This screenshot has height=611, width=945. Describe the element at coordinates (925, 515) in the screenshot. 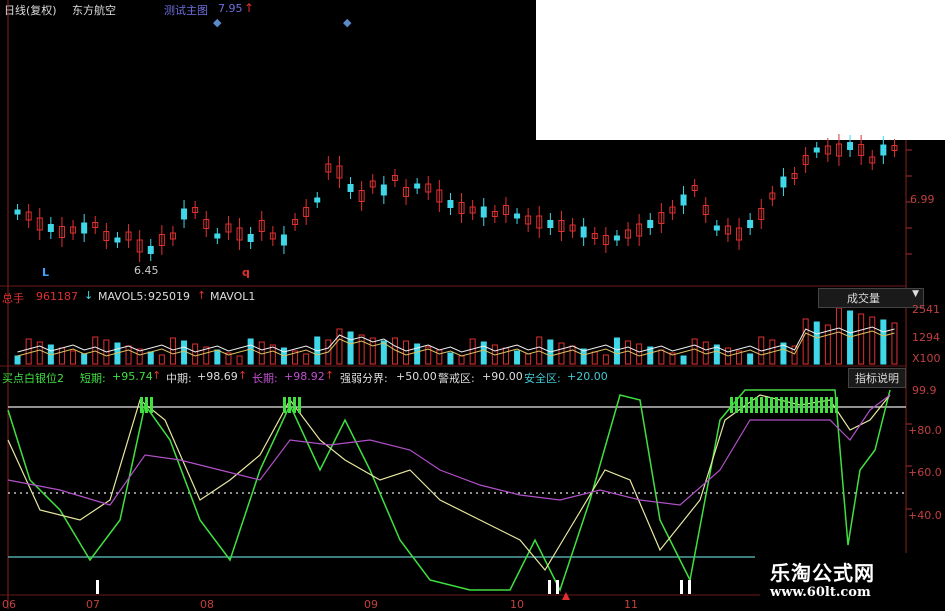

I see `indicator-axis-40: +40.0` at that location.